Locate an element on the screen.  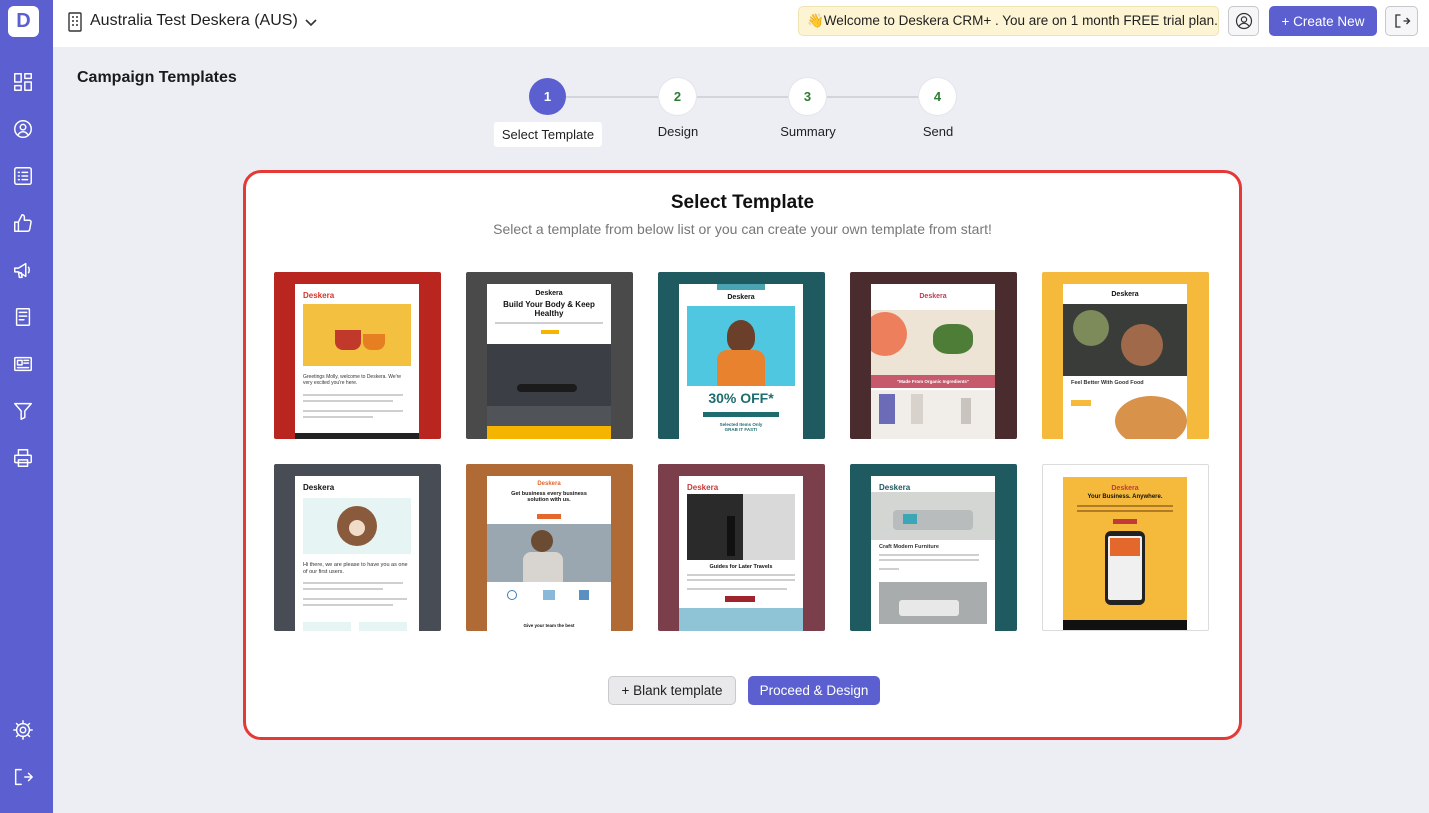
step-3-circle: 3 is located at coordinates (807, 96).